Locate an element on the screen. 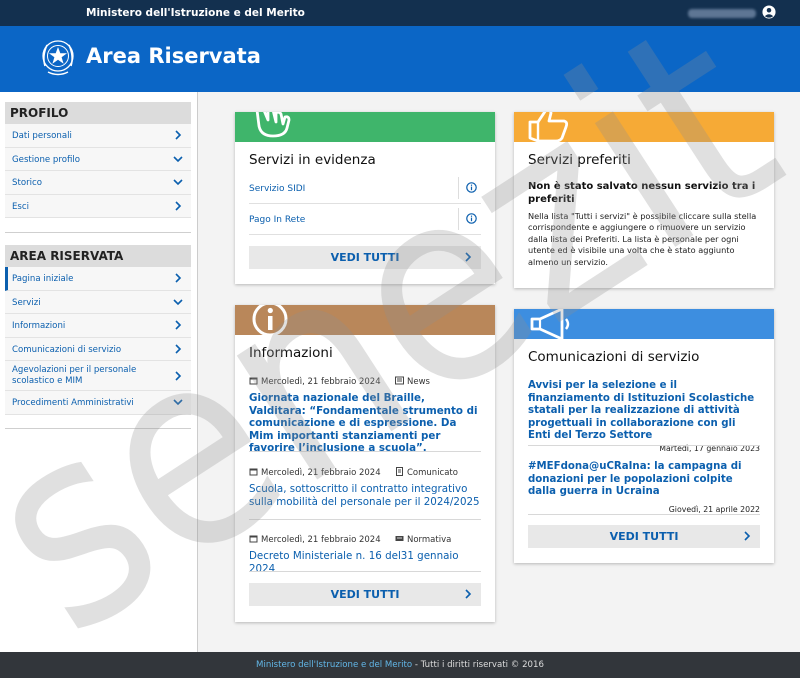  service-row-pago-in-rete: Pago In Rete is located at coordinates (365, 220).